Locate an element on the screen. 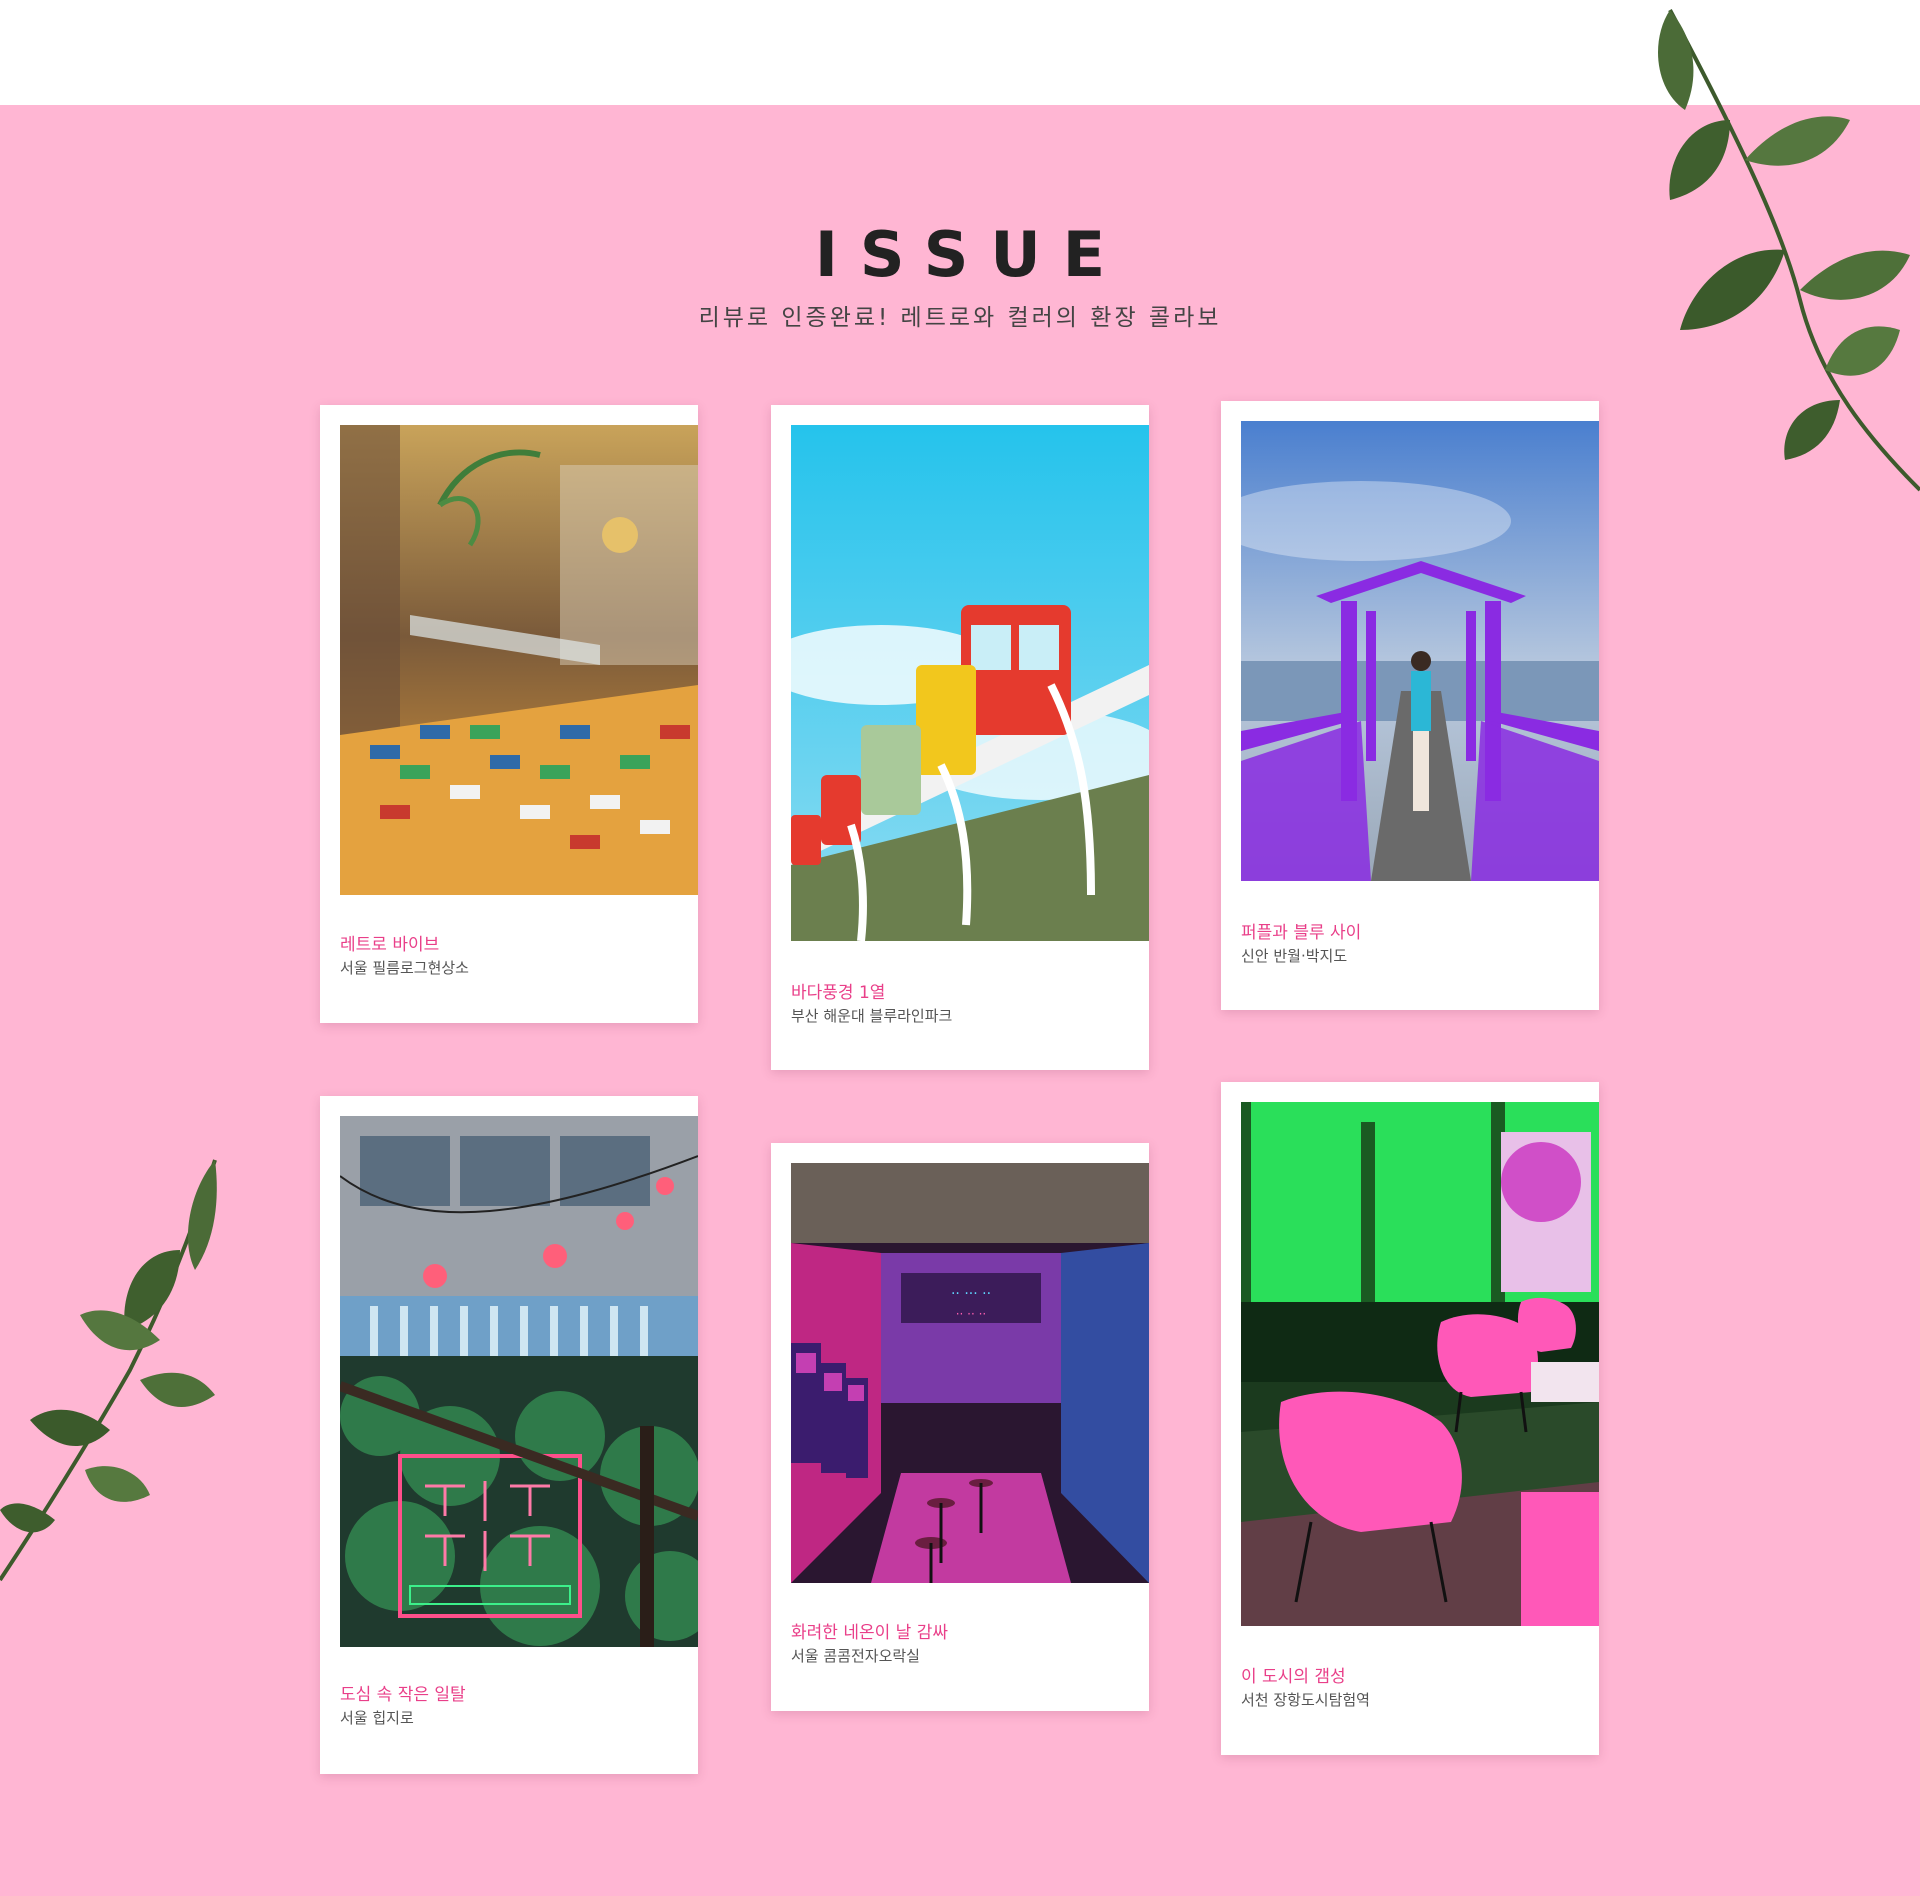  section-title: ISSUE is located at coordinates (971, 254).